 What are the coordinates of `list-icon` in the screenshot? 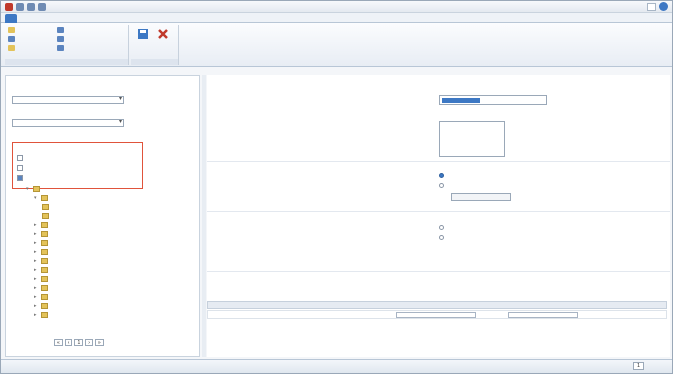 It's located at (11, 39).